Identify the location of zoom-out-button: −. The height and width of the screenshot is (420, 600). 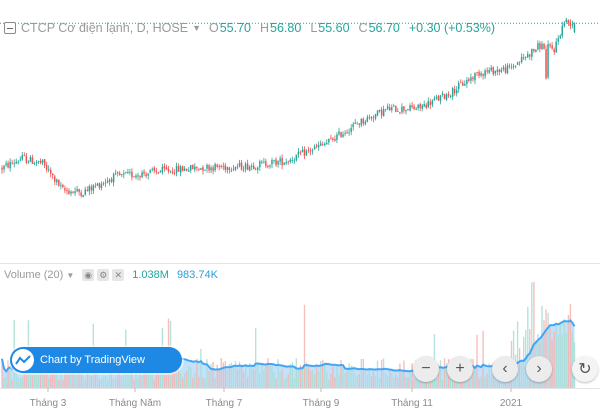
(426, 369).